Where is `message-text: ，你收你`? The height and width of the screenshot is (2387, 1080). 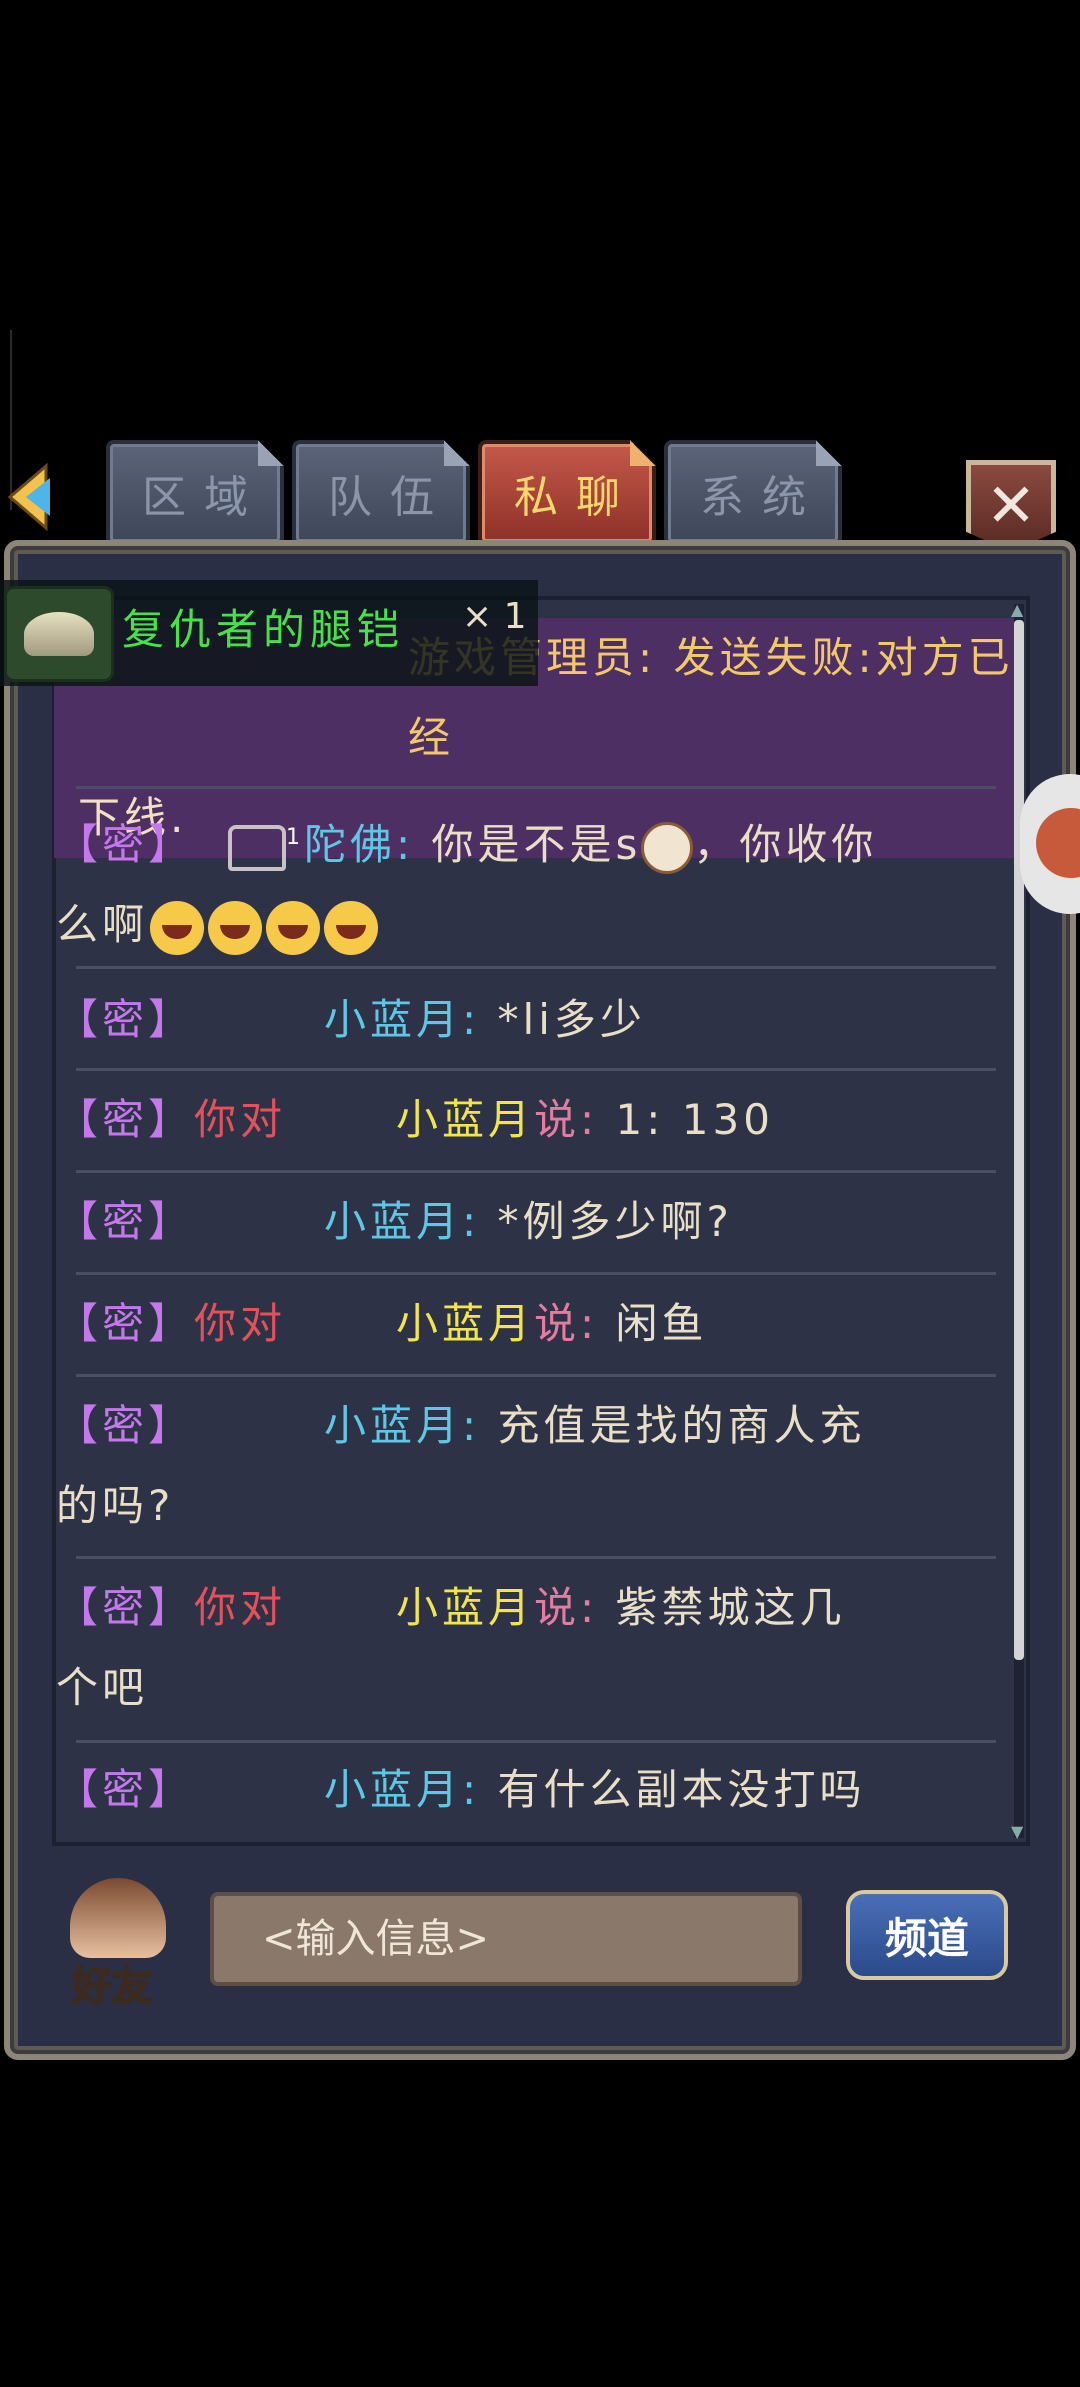
message-text: ，你收你 is located at coordinates (785, 844).